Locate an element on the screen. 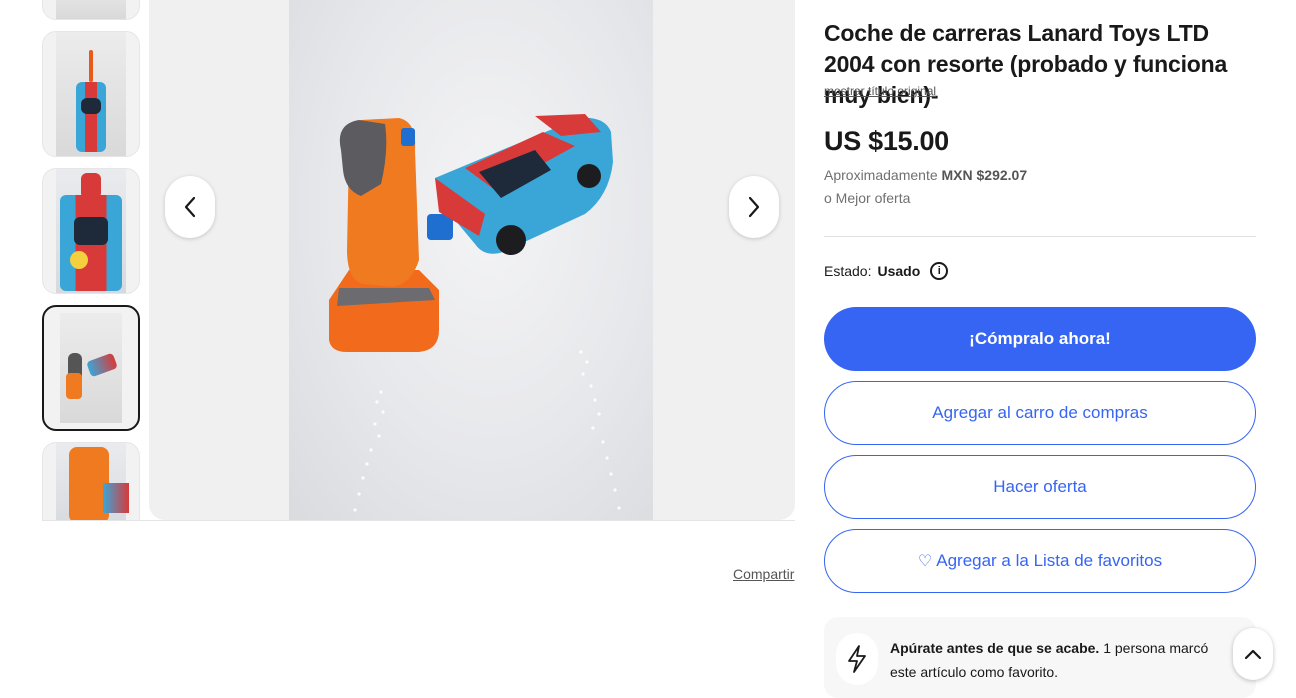 Image resolution: width=1296 pixels, height=698 pixels. item-price: US $15.00 is located at coordinates (886, 141).